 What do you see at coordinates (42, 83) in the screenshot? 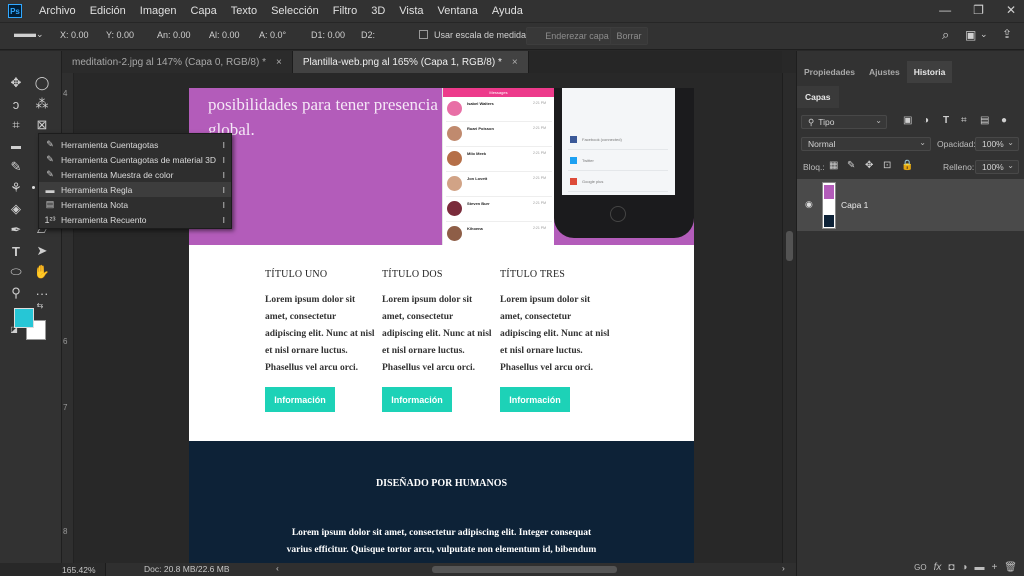
I see `elliptical-marquee-icon: ◯` at bounding box center [42, 83].